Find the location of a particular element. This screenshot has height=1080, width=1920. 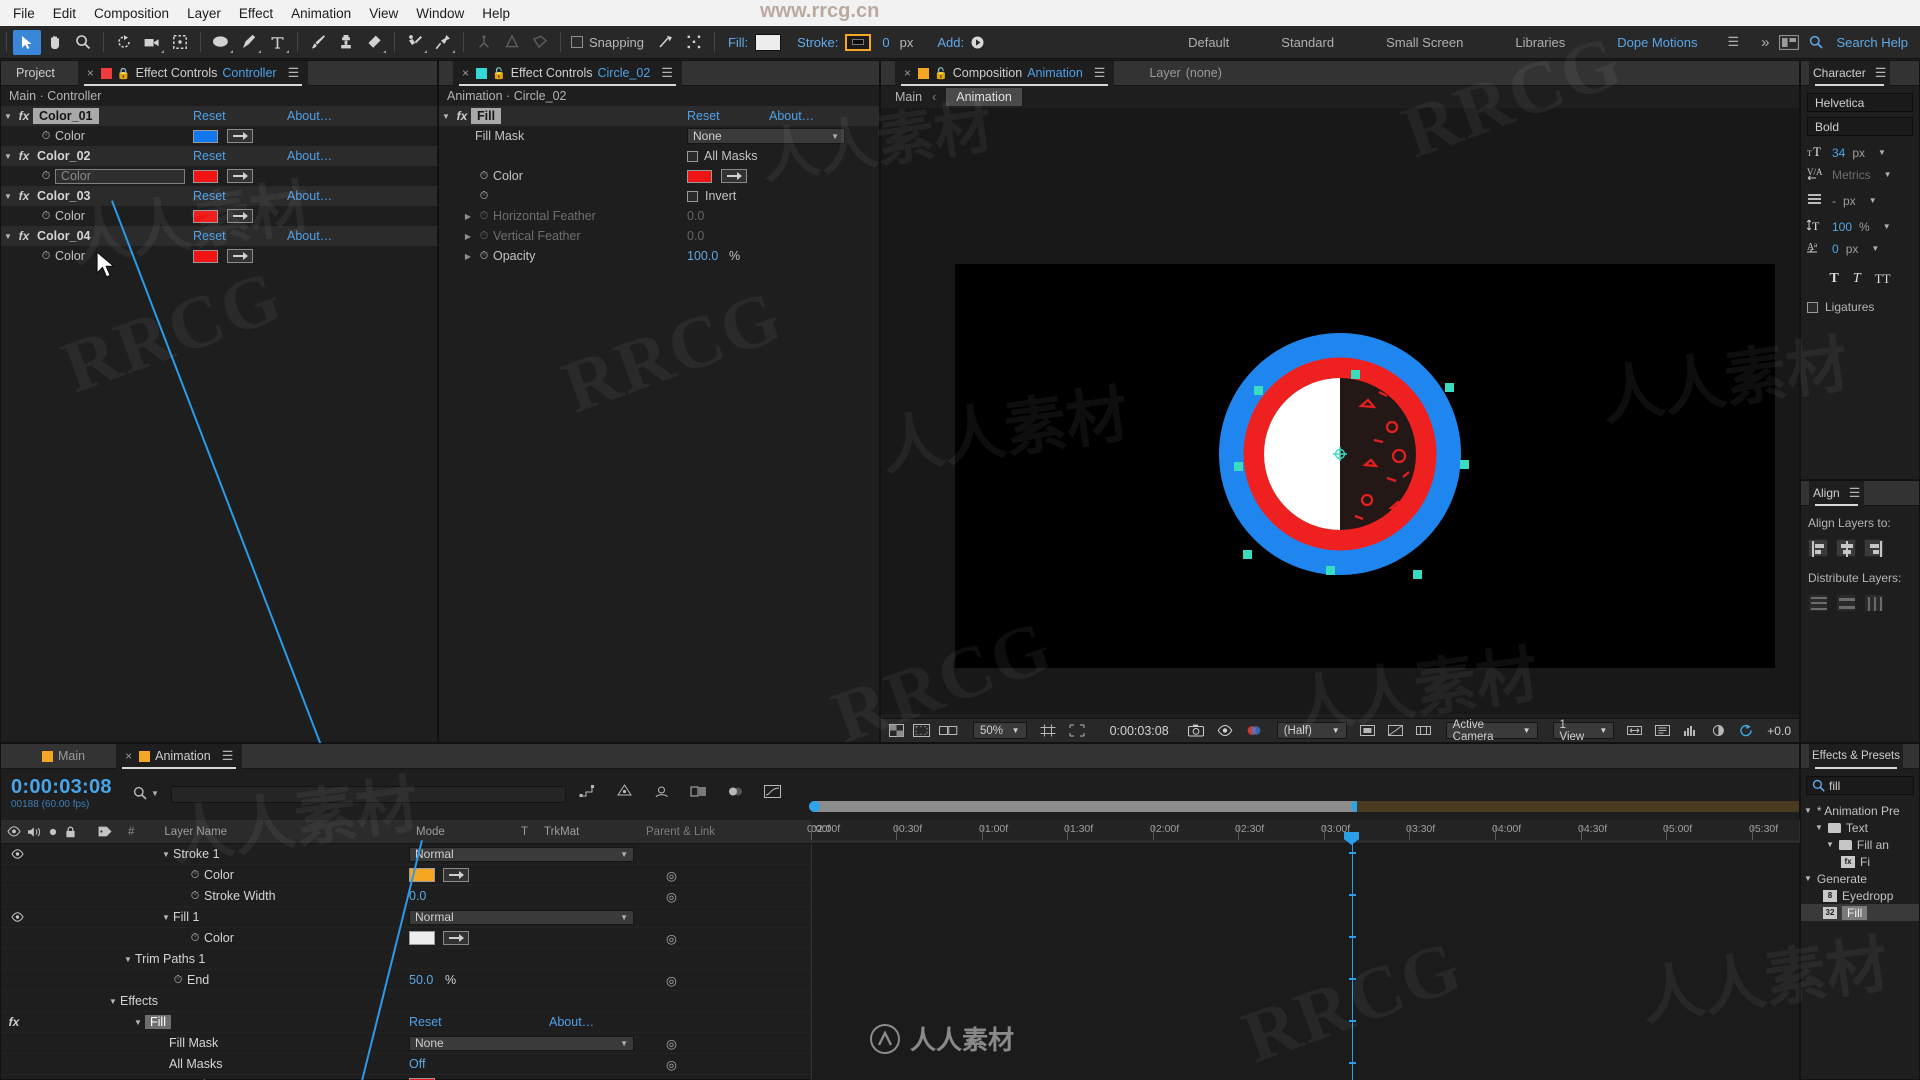

menu-item-effect: Effect is located at coordinates (256, 13).